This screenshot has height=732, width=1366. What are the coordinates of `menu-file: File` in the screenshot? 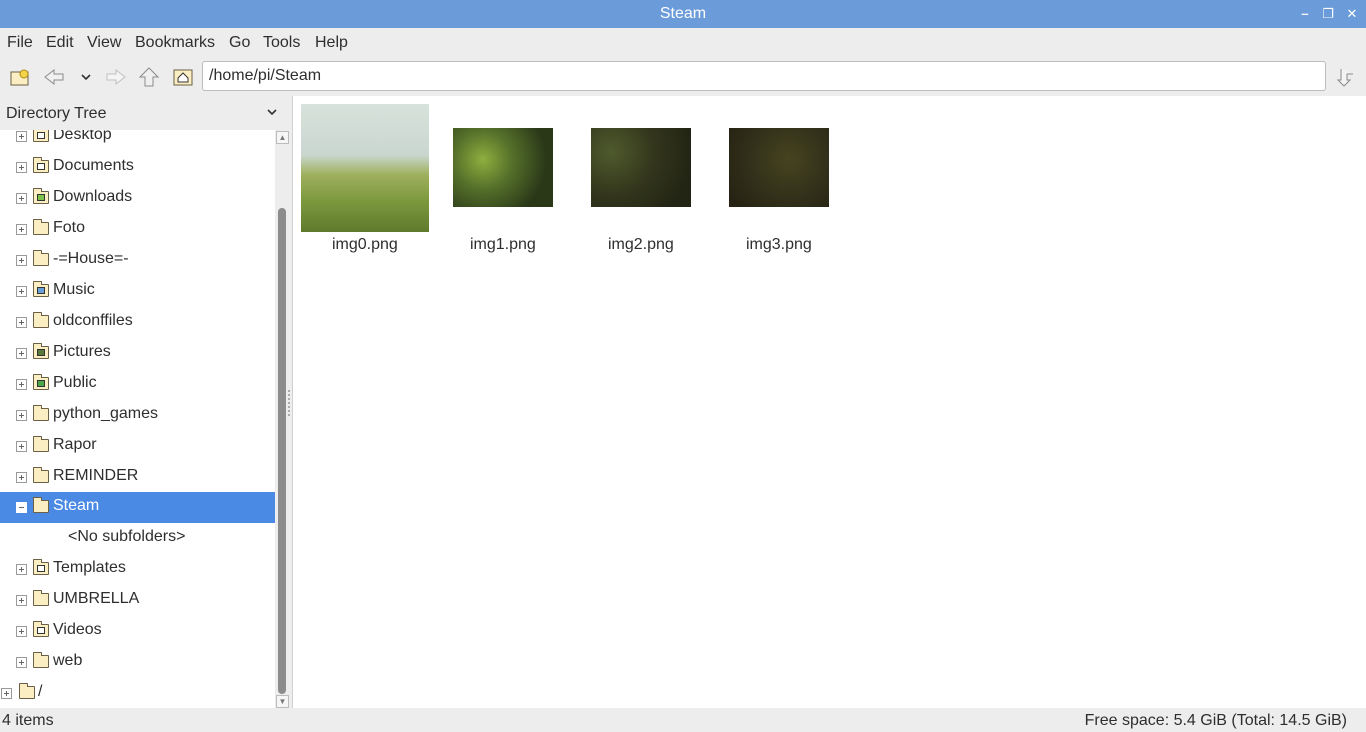 It's located at (20, 42).